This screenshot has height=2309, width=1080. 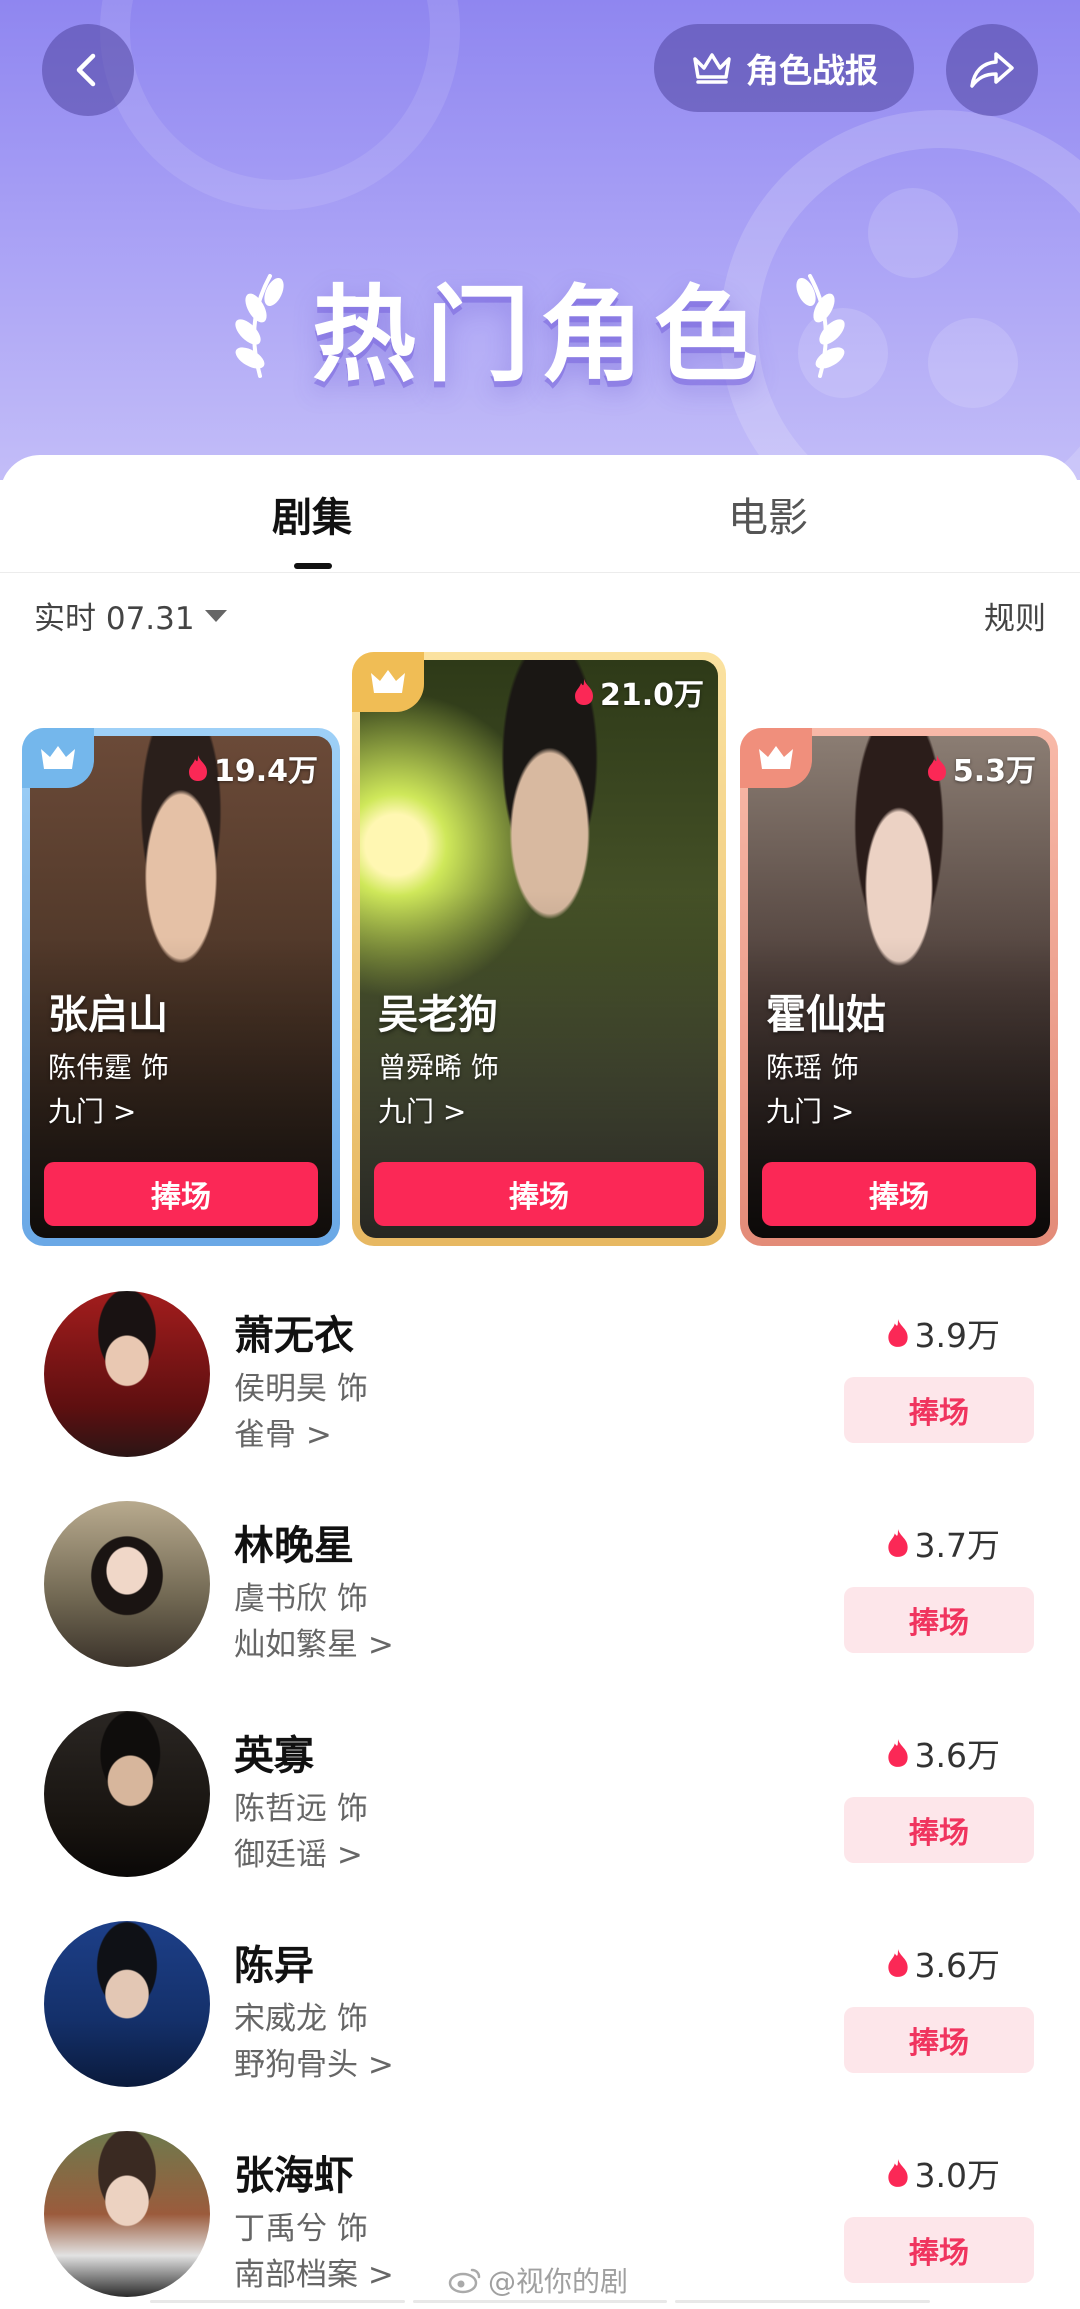 I want to click on heat-value: 21.0万, so click(x=638, y=692).